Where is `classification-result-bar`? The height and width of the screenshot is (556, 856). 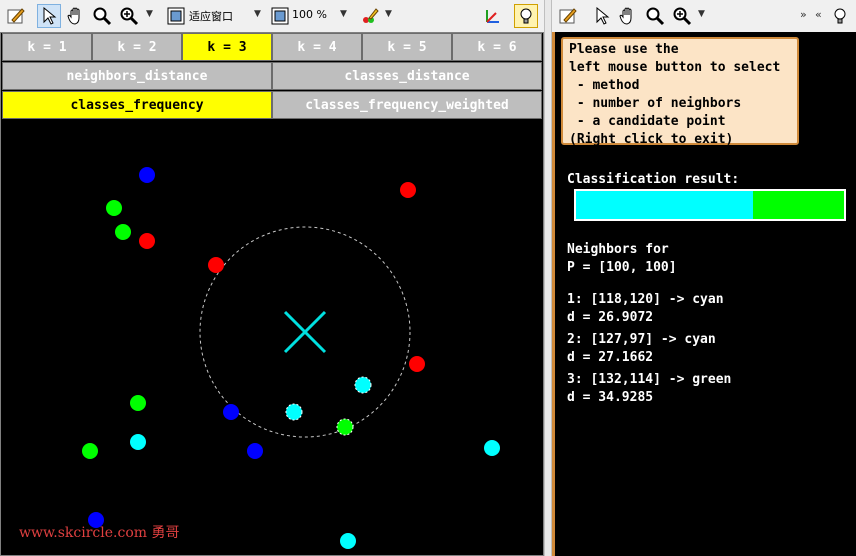
classification-result-bar is located at coordinates (710, 205).